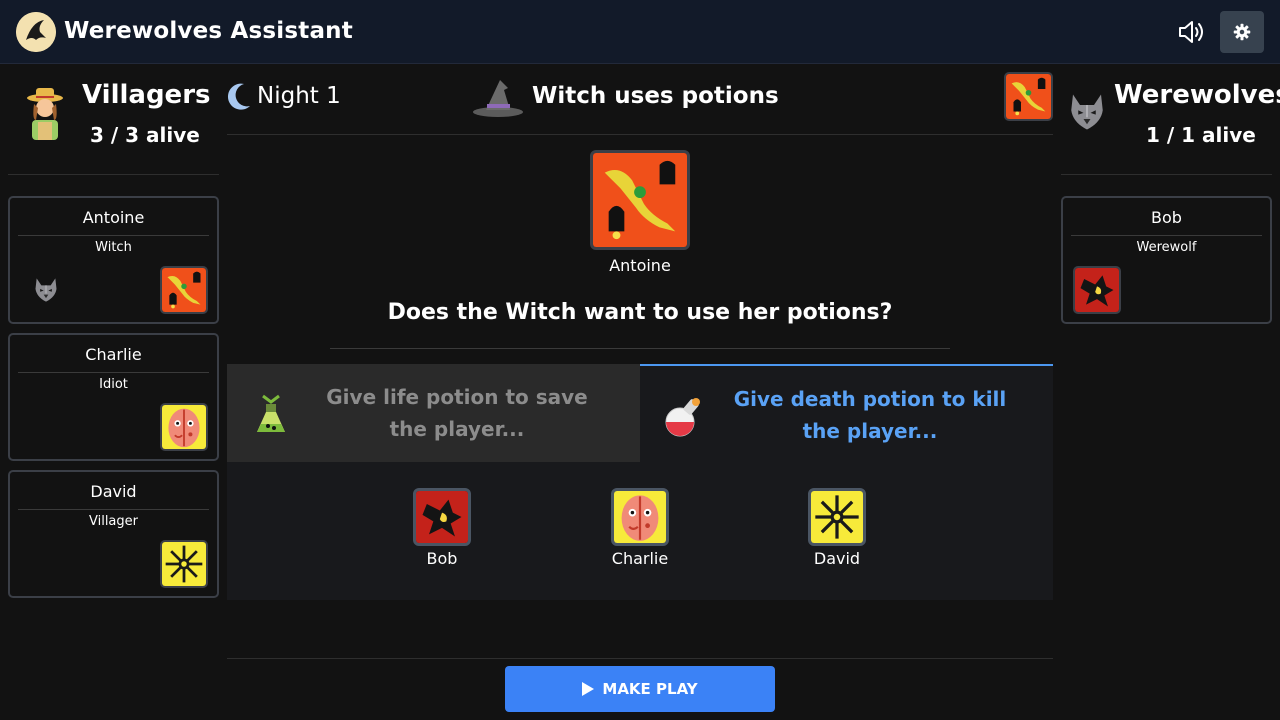  What do you see at coordinates (299, 96) in the screenshot?
I see `night-label: Night 1` at bounding box center [299, 96].